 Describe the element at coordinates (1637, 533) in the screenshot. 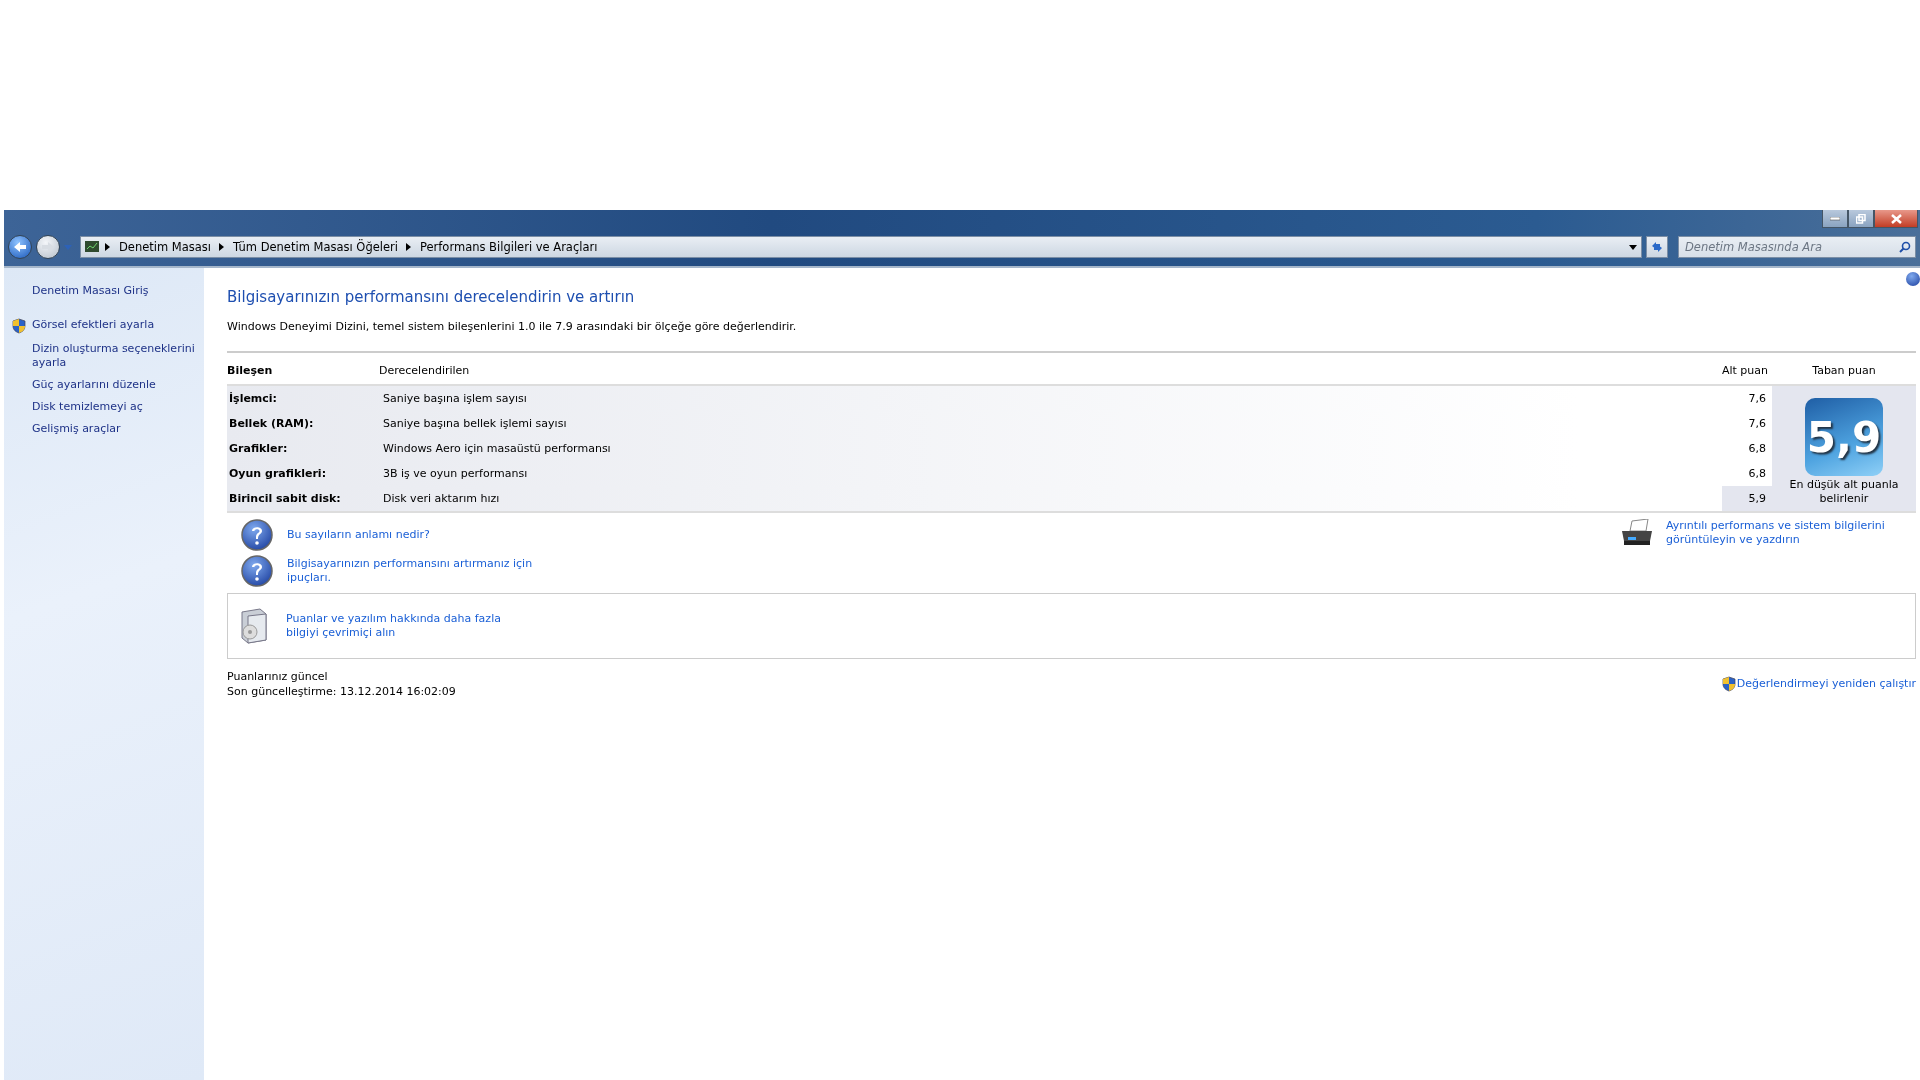

I see `printer-icon` at that location.